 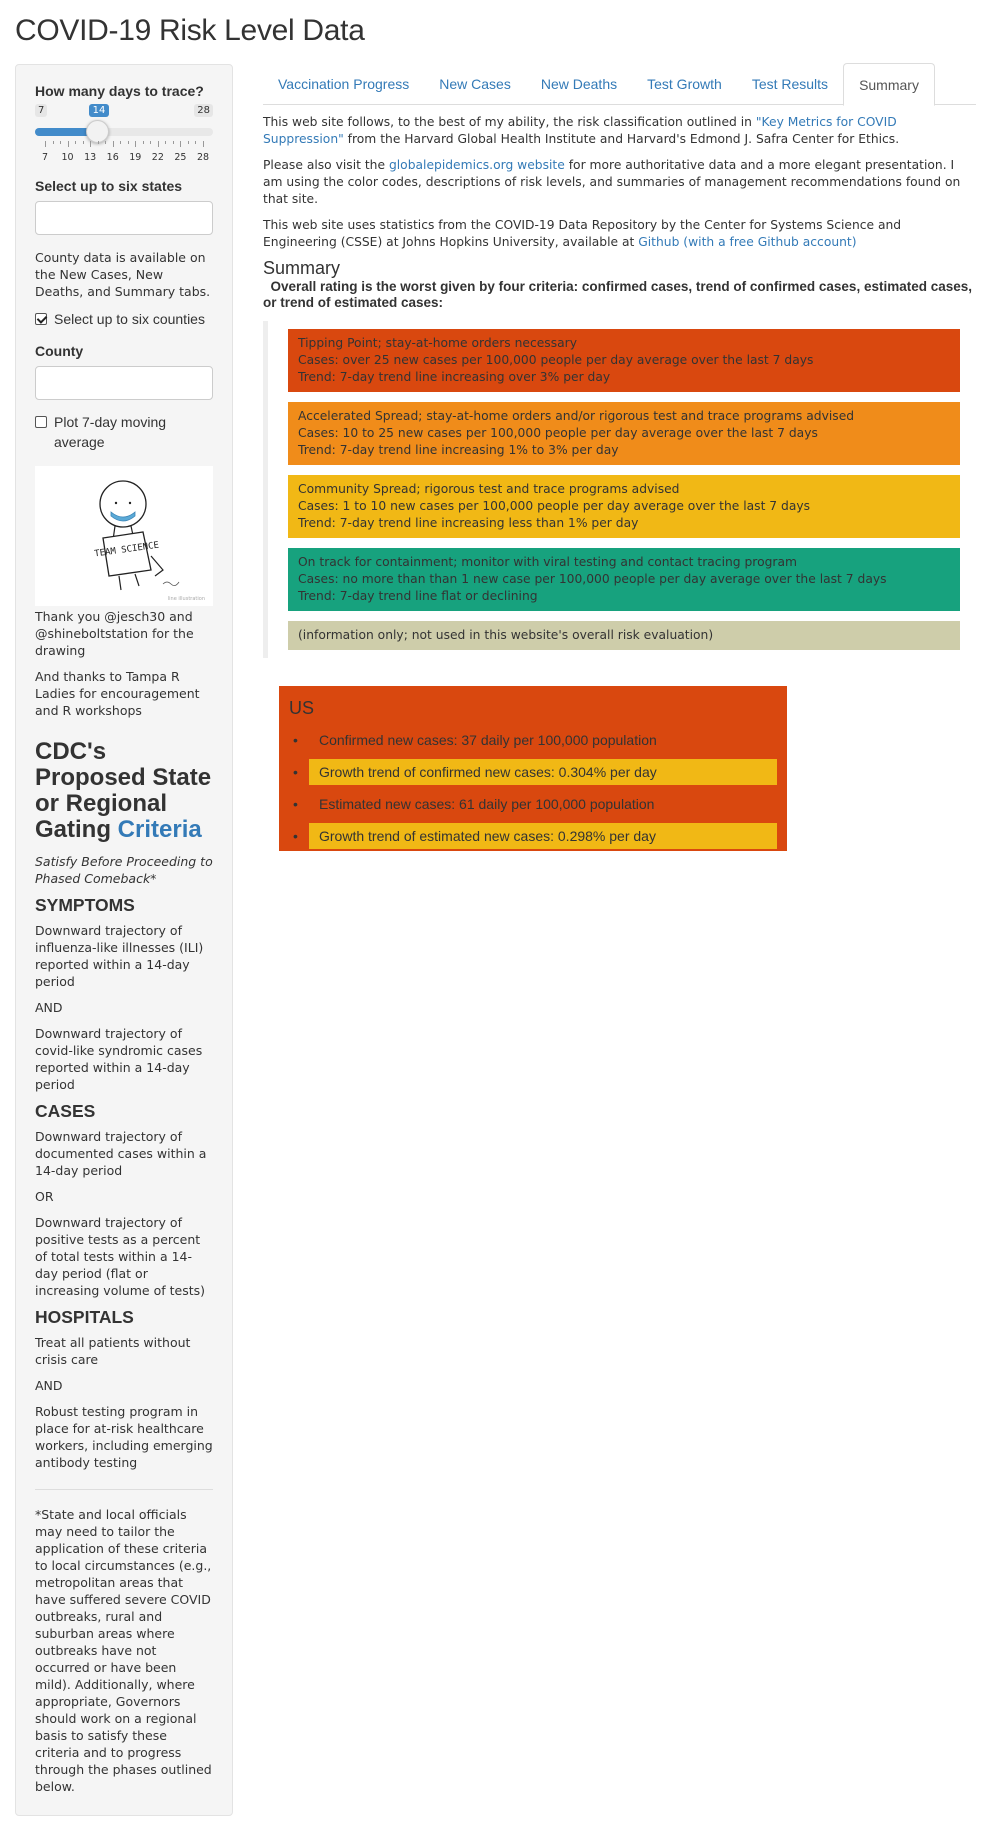 I want to click on slider-tick-label: 25, so click(x=180, y=157).